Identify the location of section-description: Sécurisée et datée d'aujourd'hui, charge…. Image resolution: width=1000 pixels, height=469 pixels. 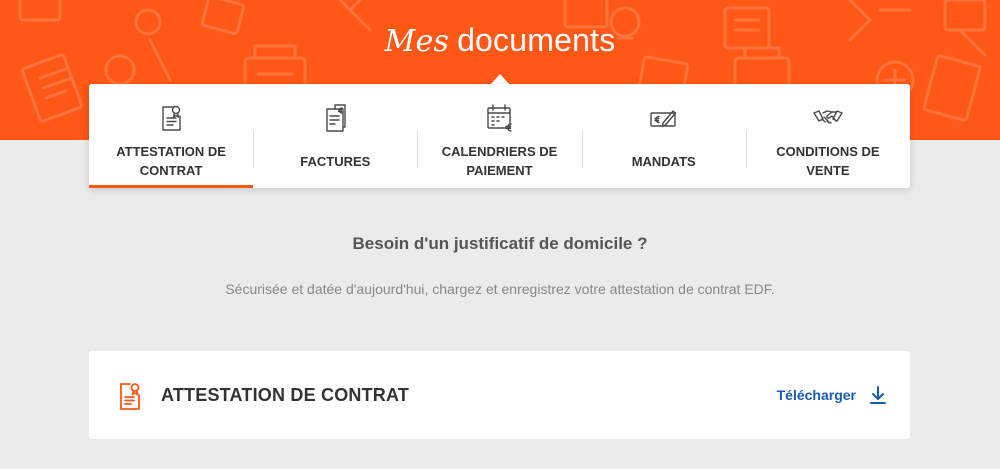
(500, 289).